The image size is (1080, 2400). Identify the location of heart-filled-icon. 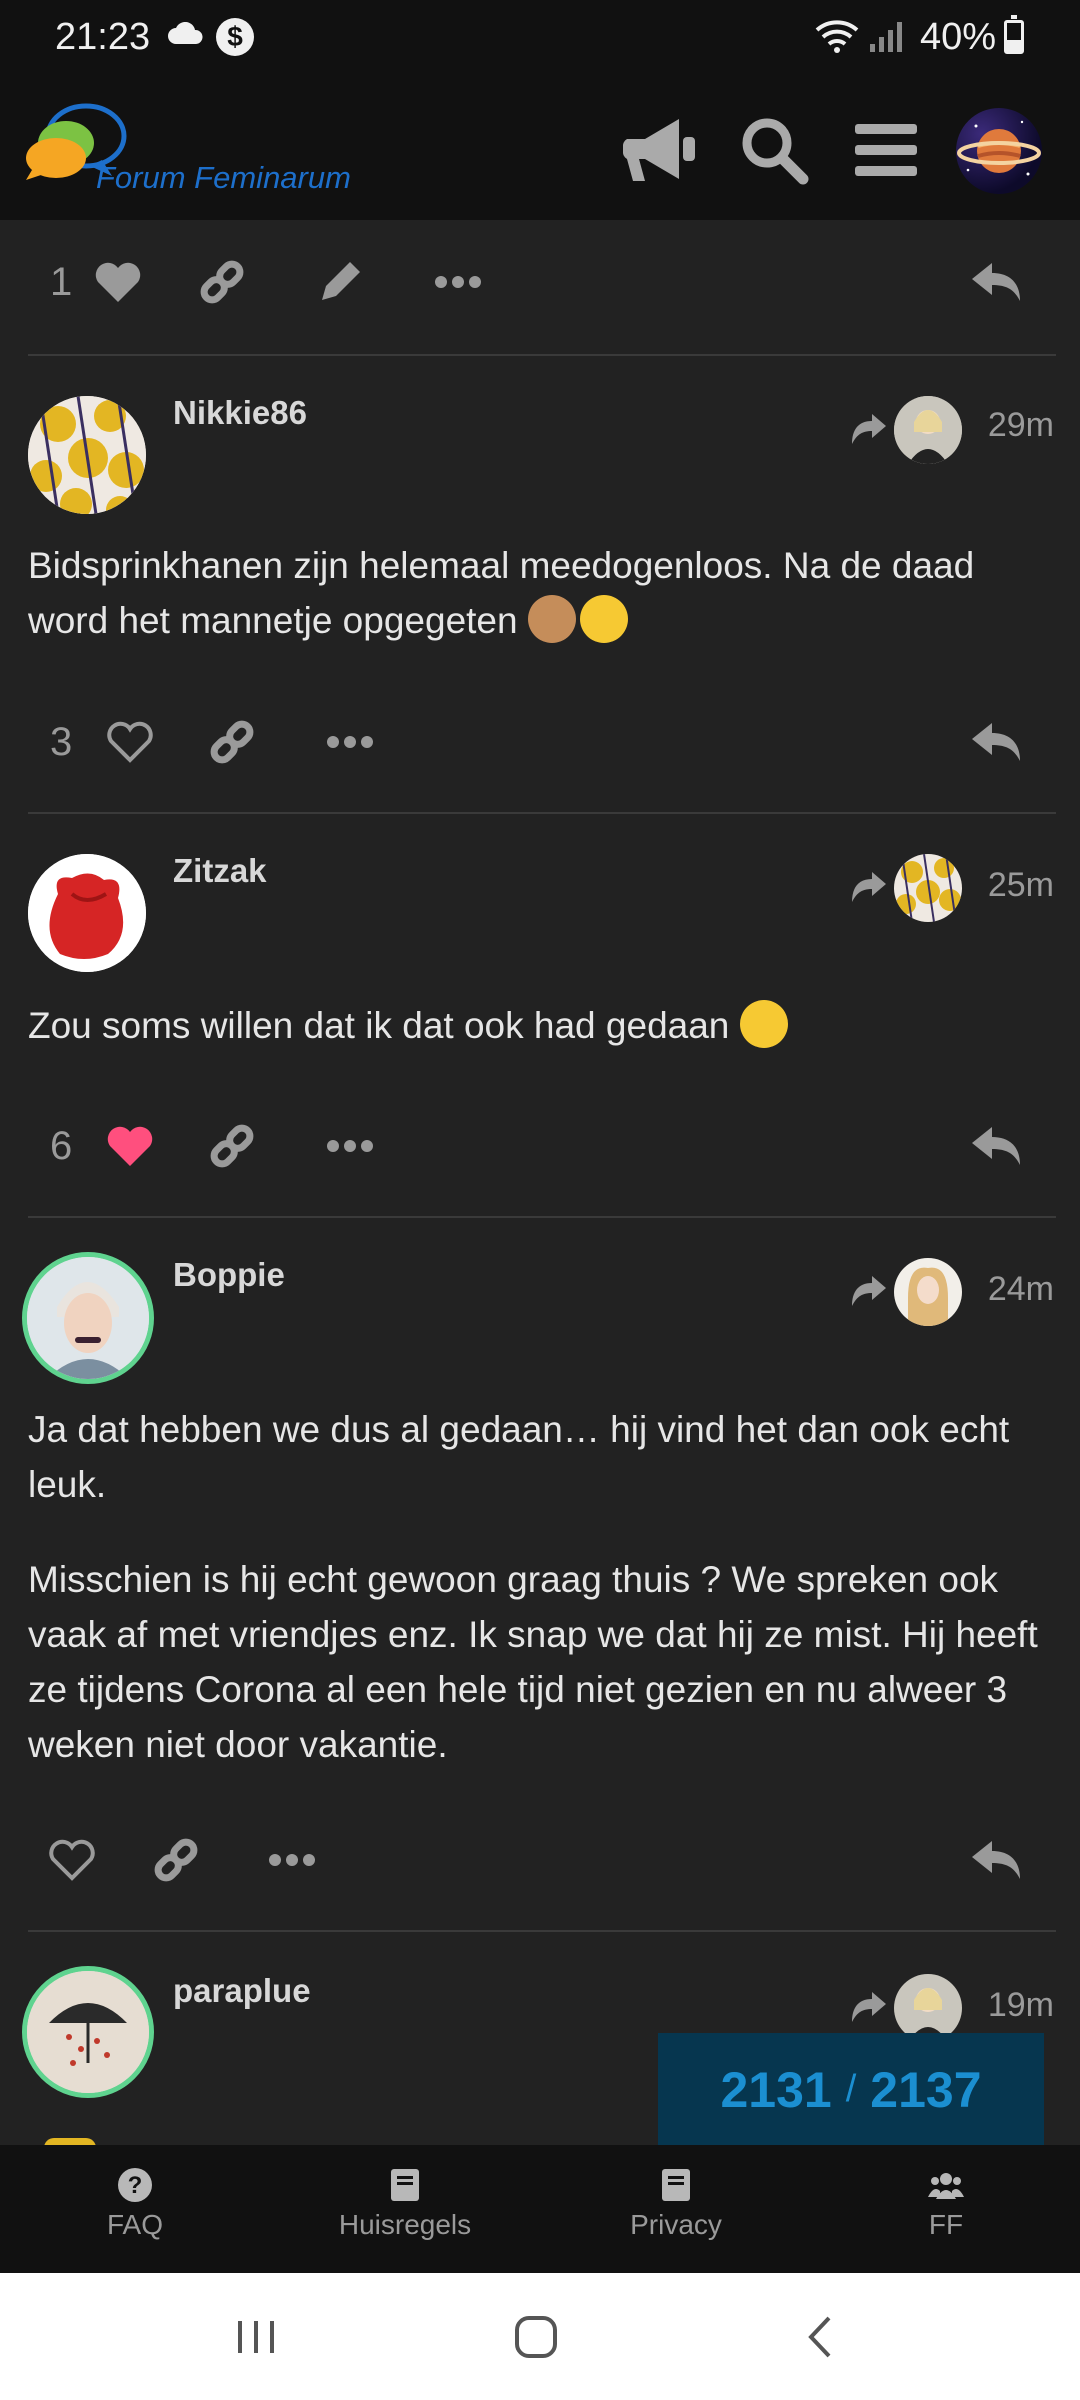
(118, 282).